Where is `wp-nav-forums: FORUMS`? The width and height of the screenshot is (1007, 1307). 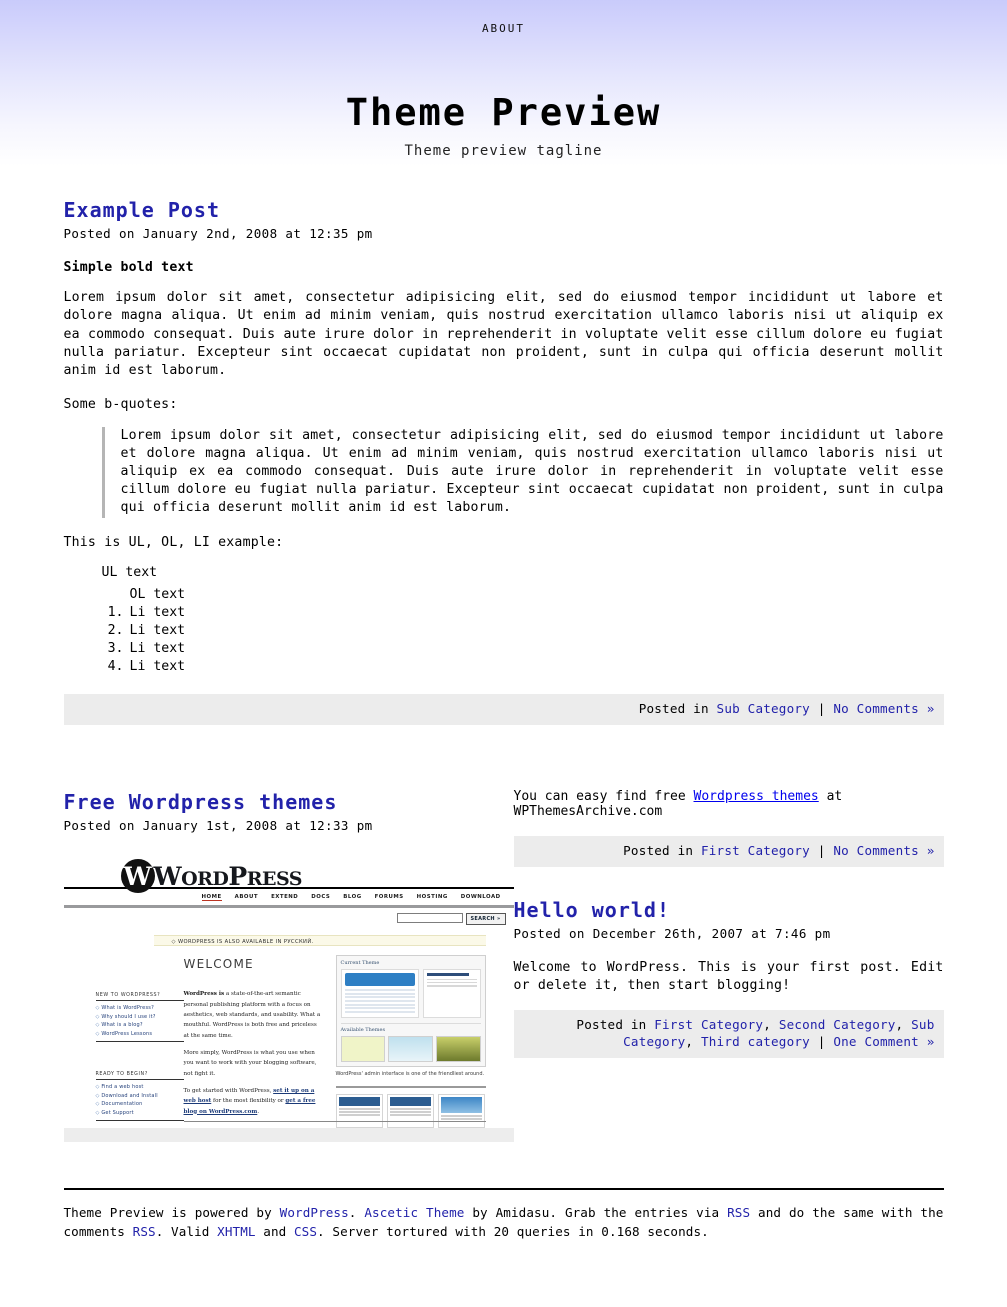
wp-nav-forums: FORUMS is located at coordinates (389, 897).